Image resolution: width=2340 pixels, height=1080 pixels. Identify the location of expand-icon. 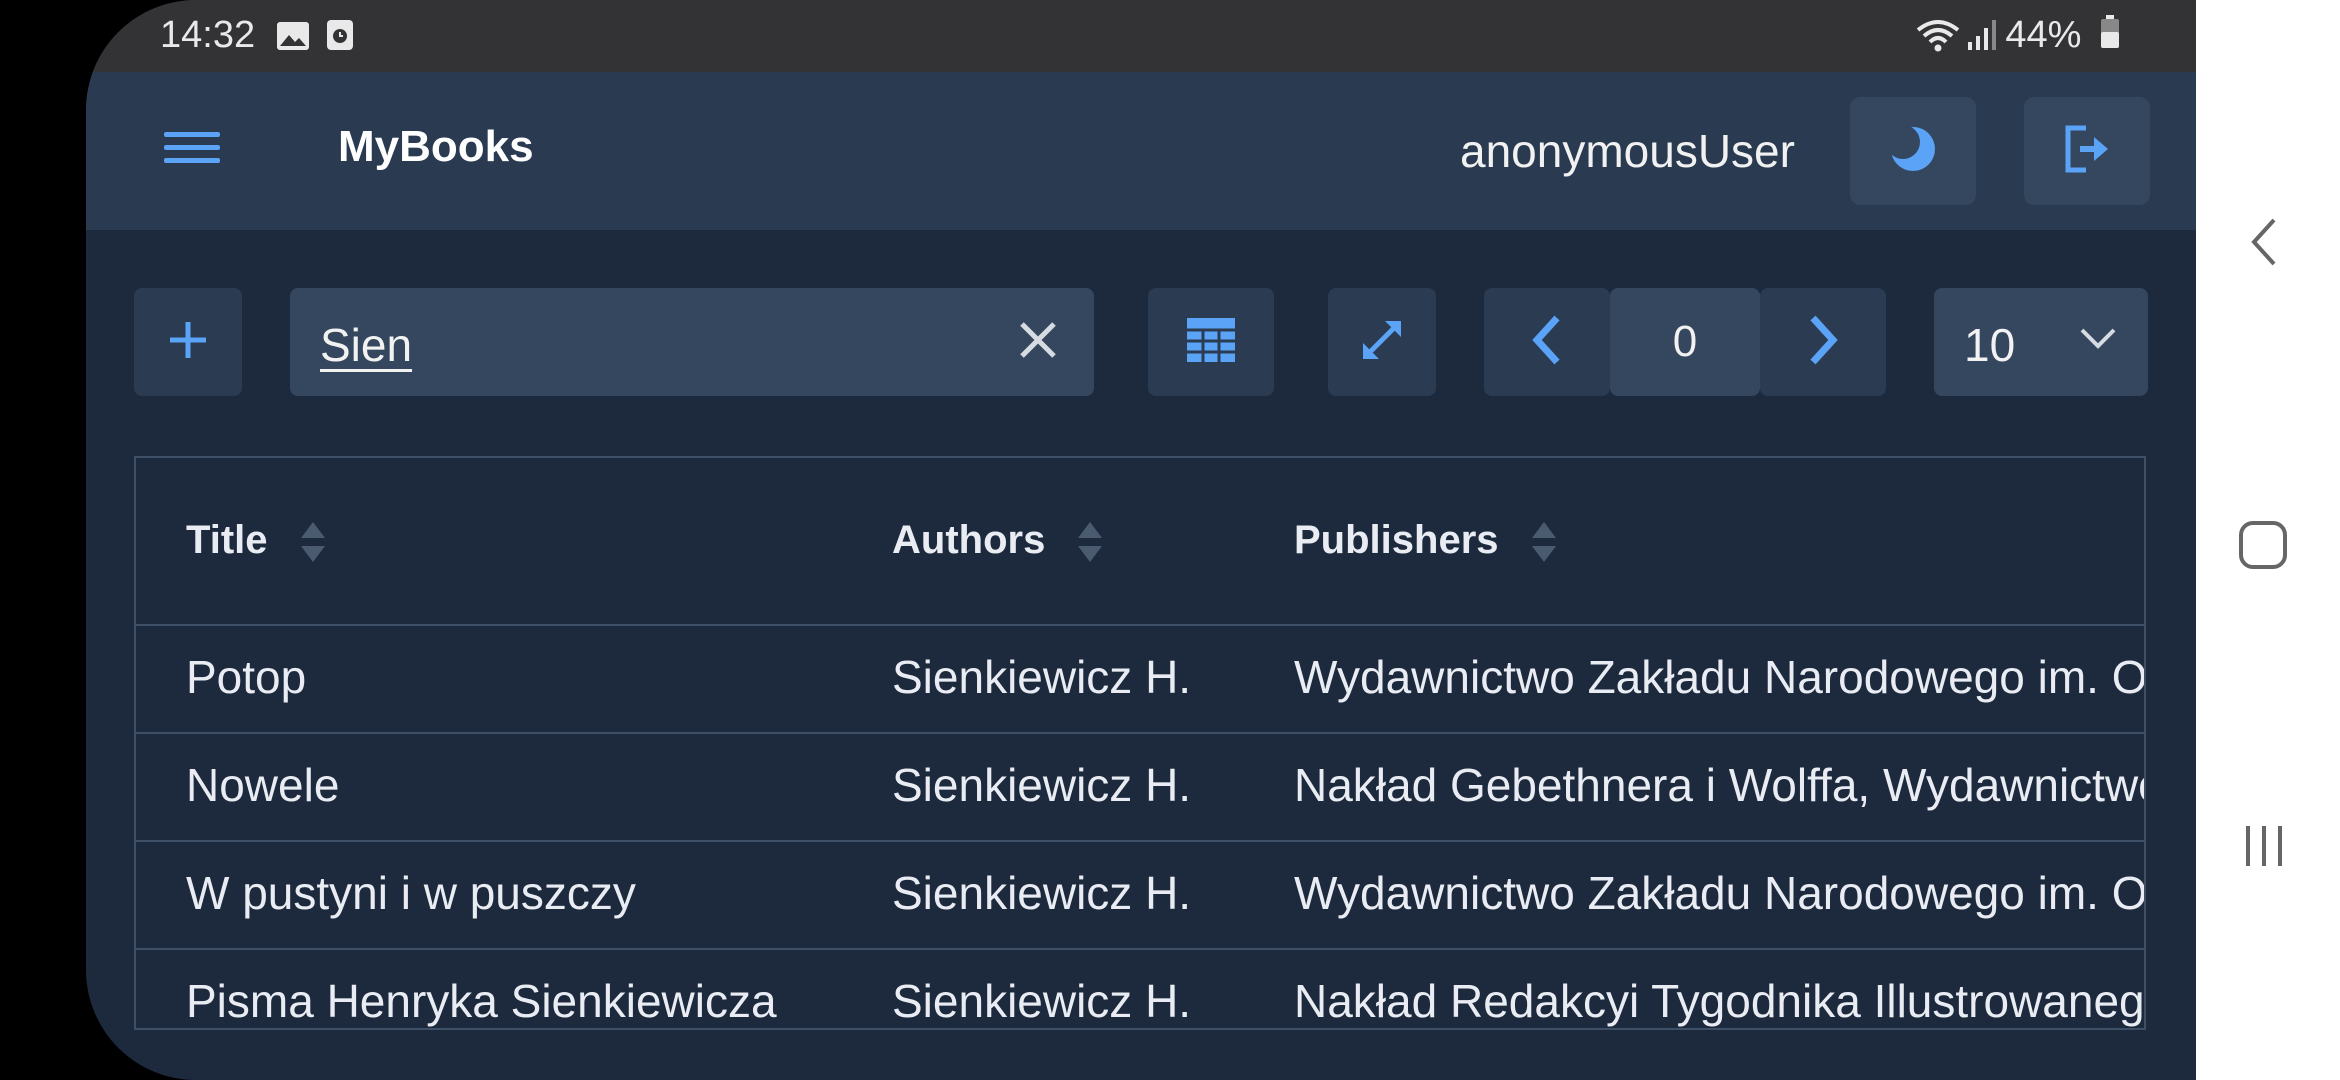
(1382, 342).